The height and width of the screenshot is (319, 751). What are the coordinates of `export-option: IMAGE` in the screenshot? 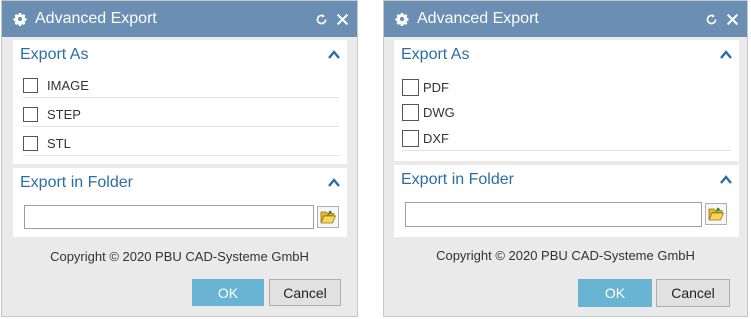 It's located at (181, 85).